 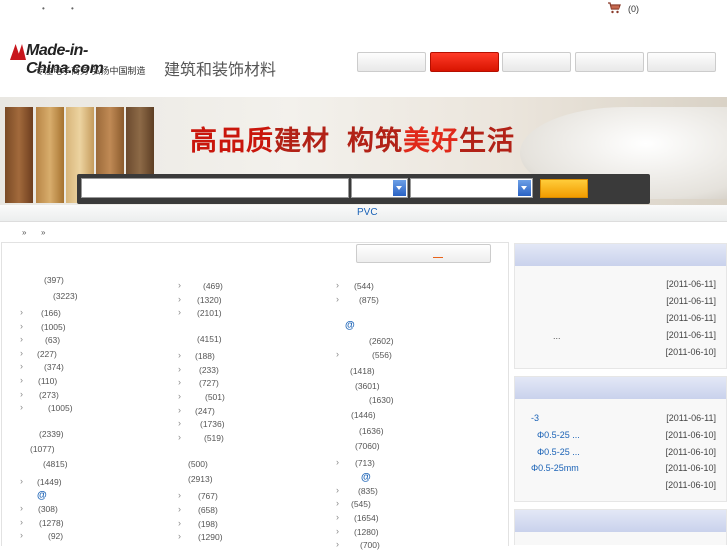 What do you see at coordinates (209, 300) in the screenshot?
I see `category-count: (1320)` at bounding box center [209, 300].